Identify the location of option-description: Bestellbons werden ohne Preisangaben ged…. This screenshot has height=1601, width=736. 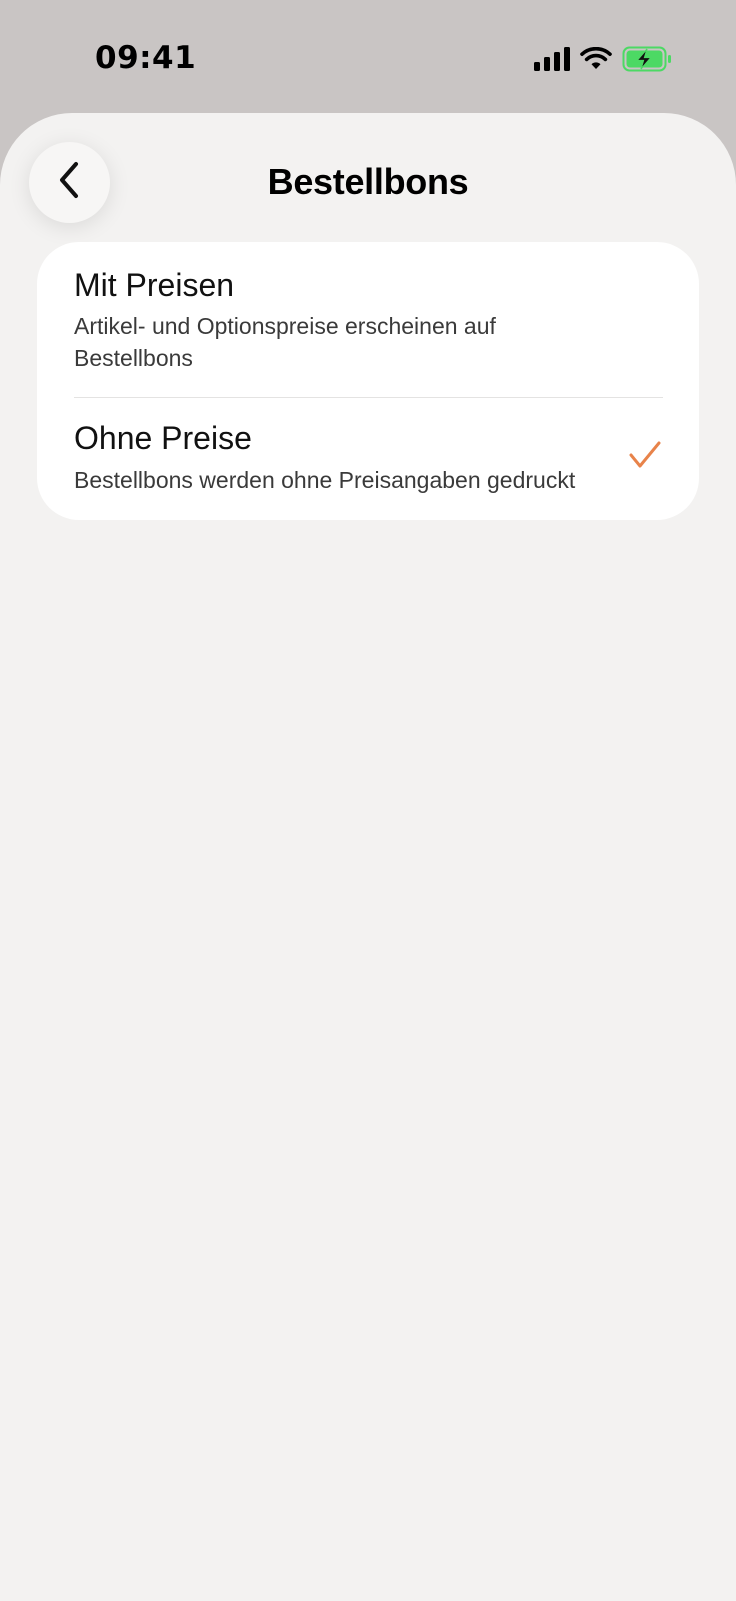
(325, 480).